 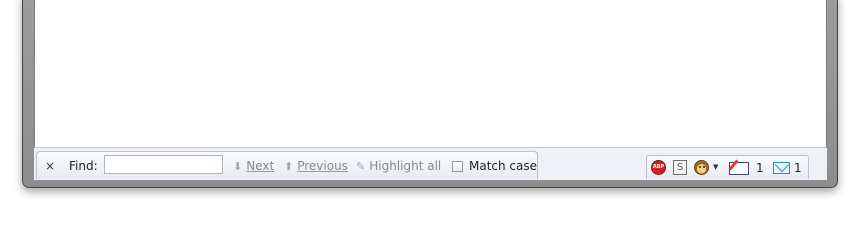 What do you see at coordinates (798, 168) in the screenshot?
I see `gmail-count: 1` at bounding box center [798, 168].